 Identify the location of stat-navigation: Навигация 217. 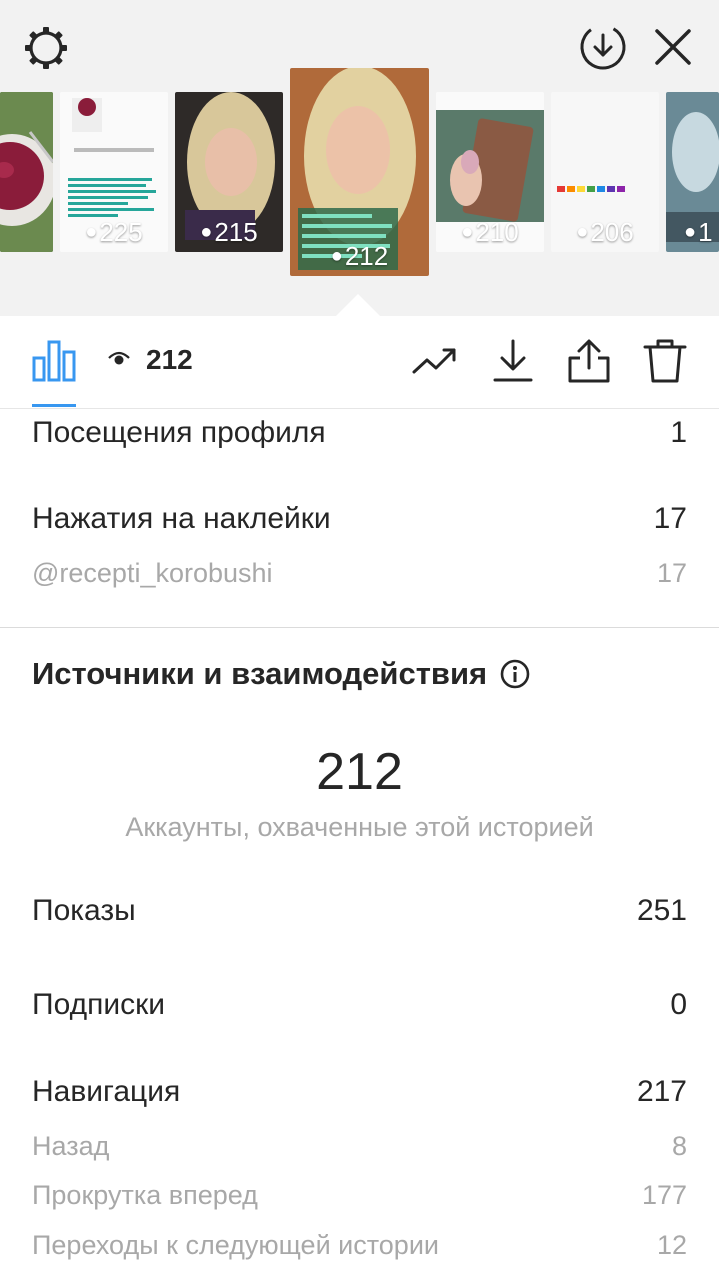
(359, 1092).